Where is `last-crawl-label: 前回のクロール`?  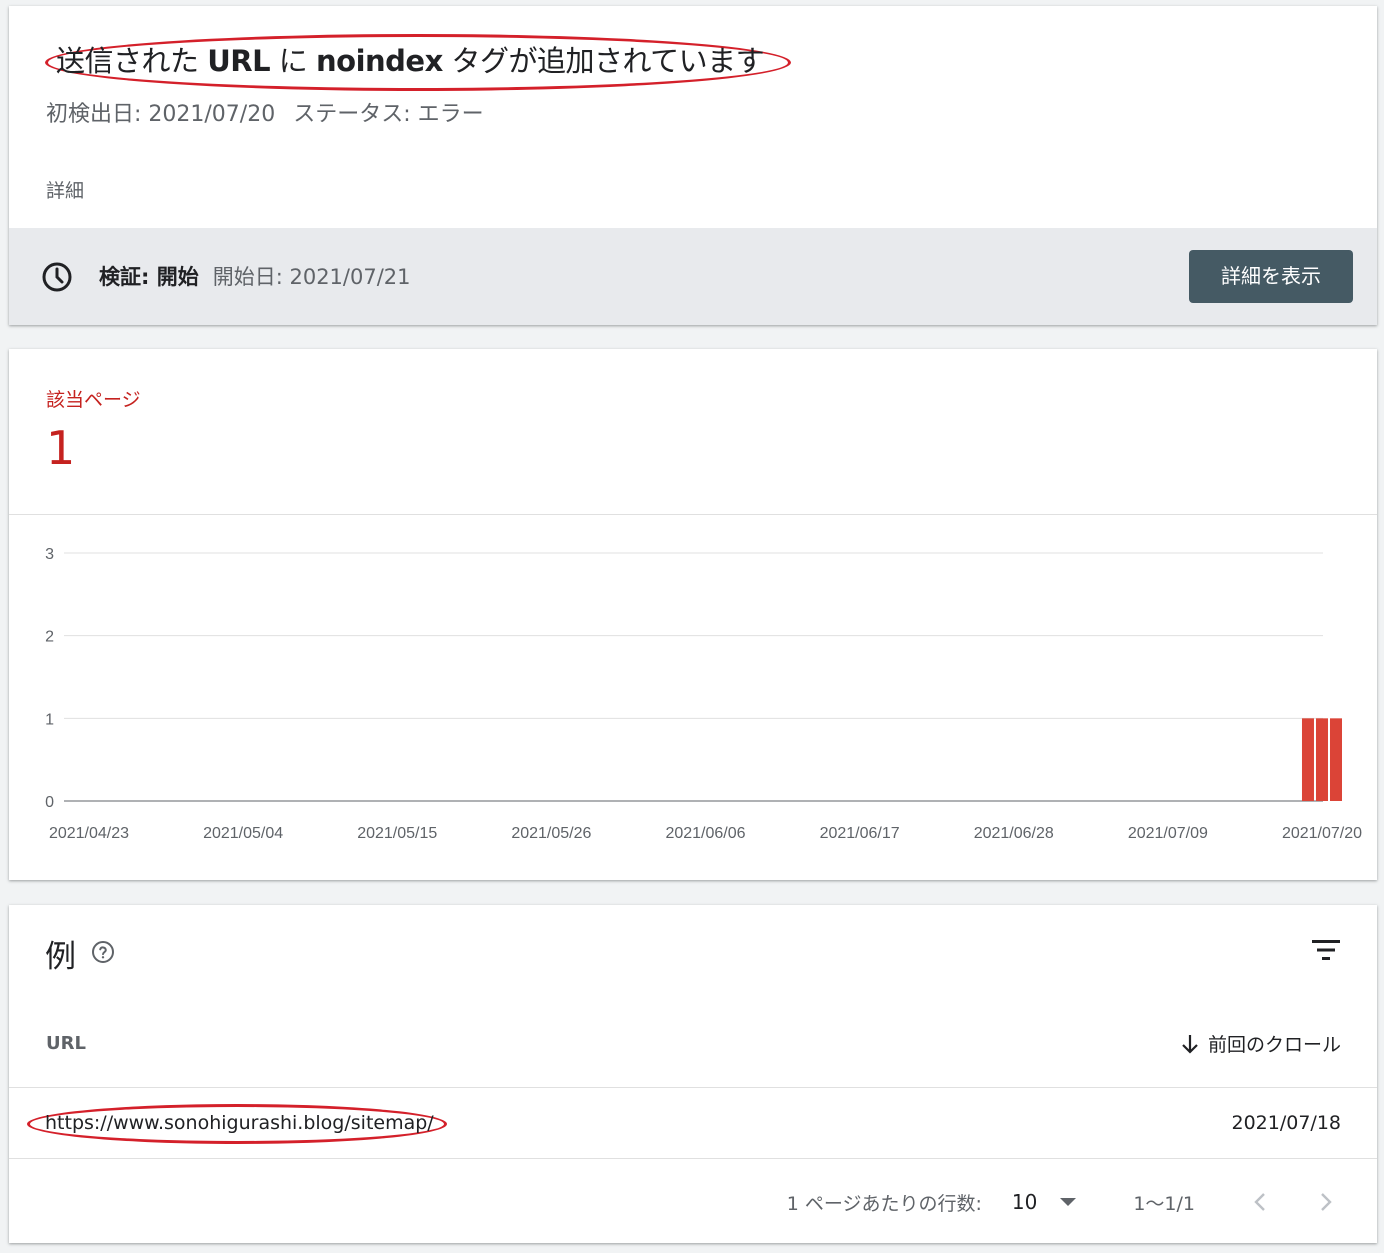 last-crawl-label: 前回のクロール is located at coordinates (1274, 1045).